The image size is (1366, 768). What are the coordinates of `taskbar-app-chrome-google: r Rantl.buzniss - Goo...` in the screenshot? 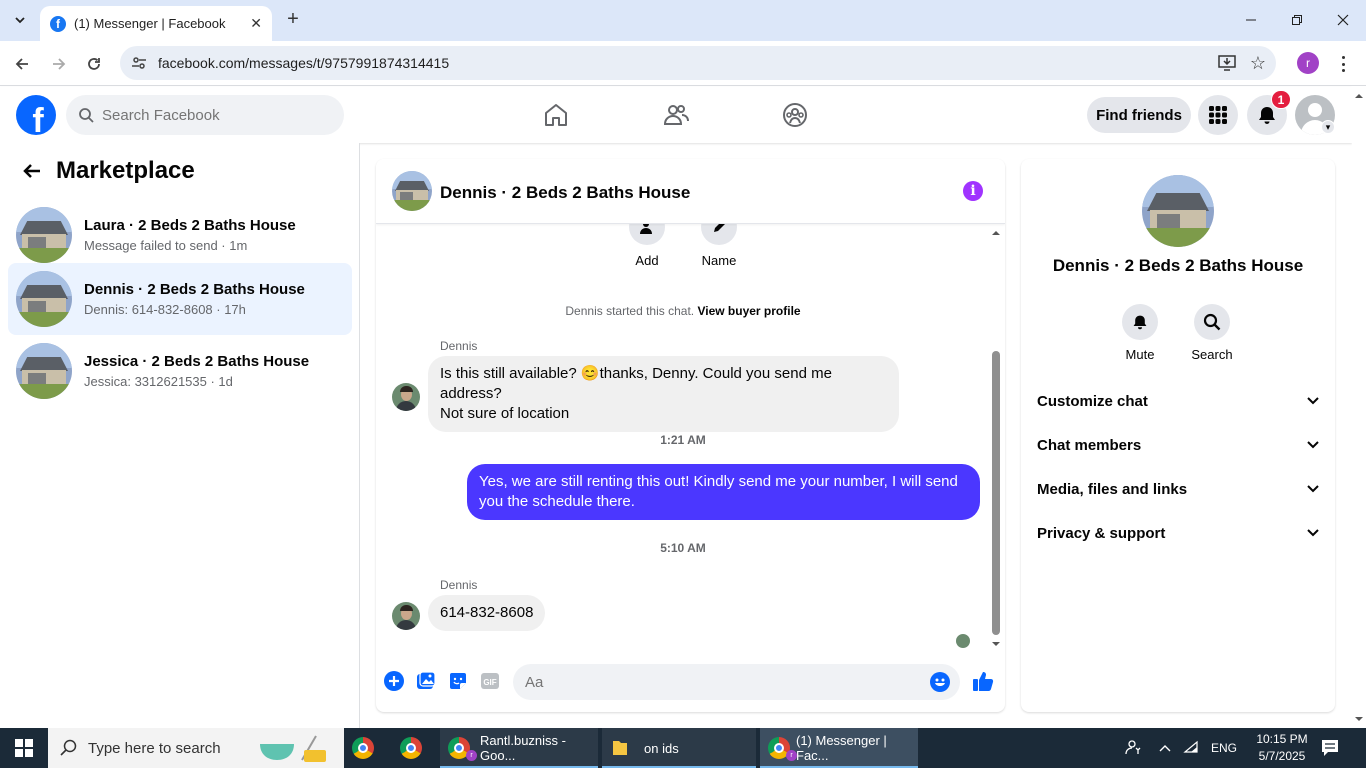 It's located at (519, 748).